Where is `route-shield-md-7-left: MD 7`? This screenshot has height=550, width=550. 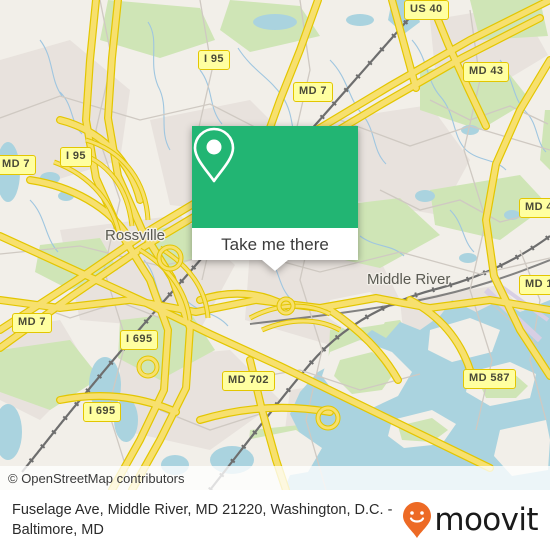
route-shield-md-7-left: MD 7 is located at coordinates (32, 323).